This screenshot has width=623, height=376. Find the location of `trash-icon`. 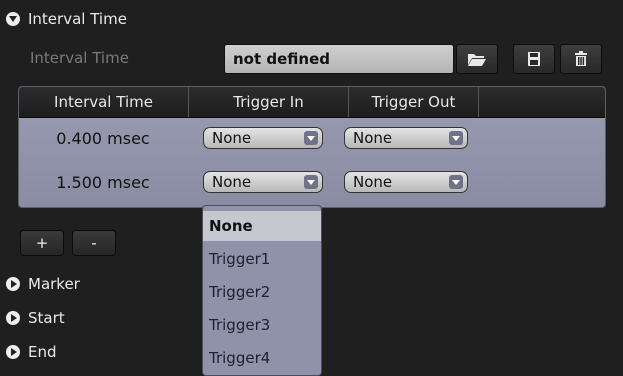

trash-icon is located at coordinates (581, 58).